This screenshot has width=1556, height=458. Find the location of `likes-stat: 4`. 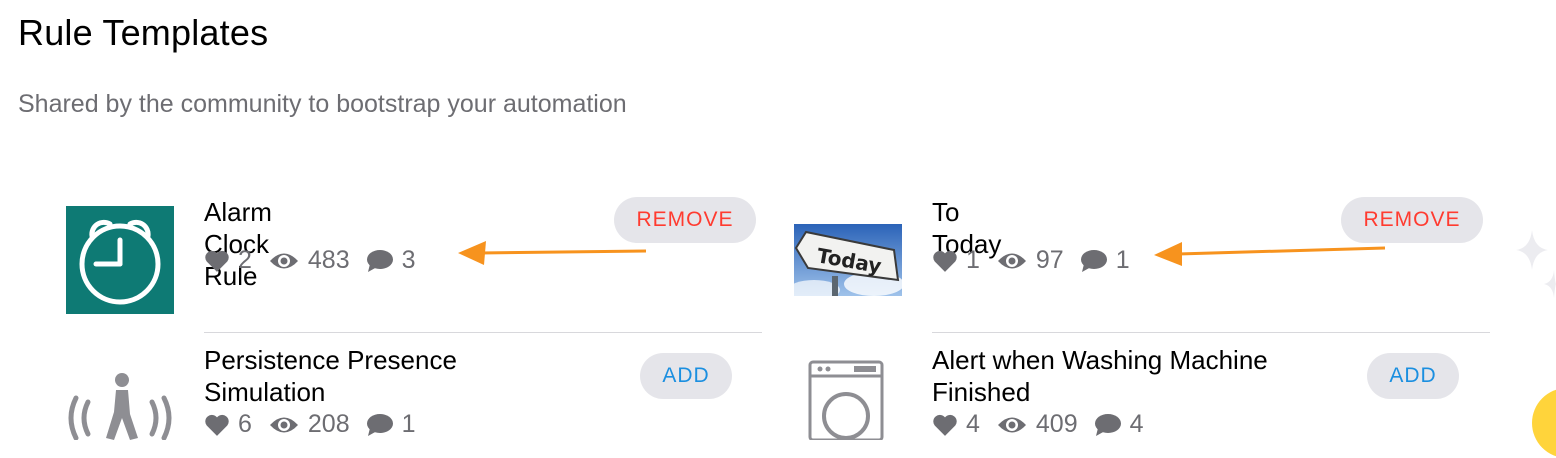

likes-stat: 4 is located at coordinates (956, 424).